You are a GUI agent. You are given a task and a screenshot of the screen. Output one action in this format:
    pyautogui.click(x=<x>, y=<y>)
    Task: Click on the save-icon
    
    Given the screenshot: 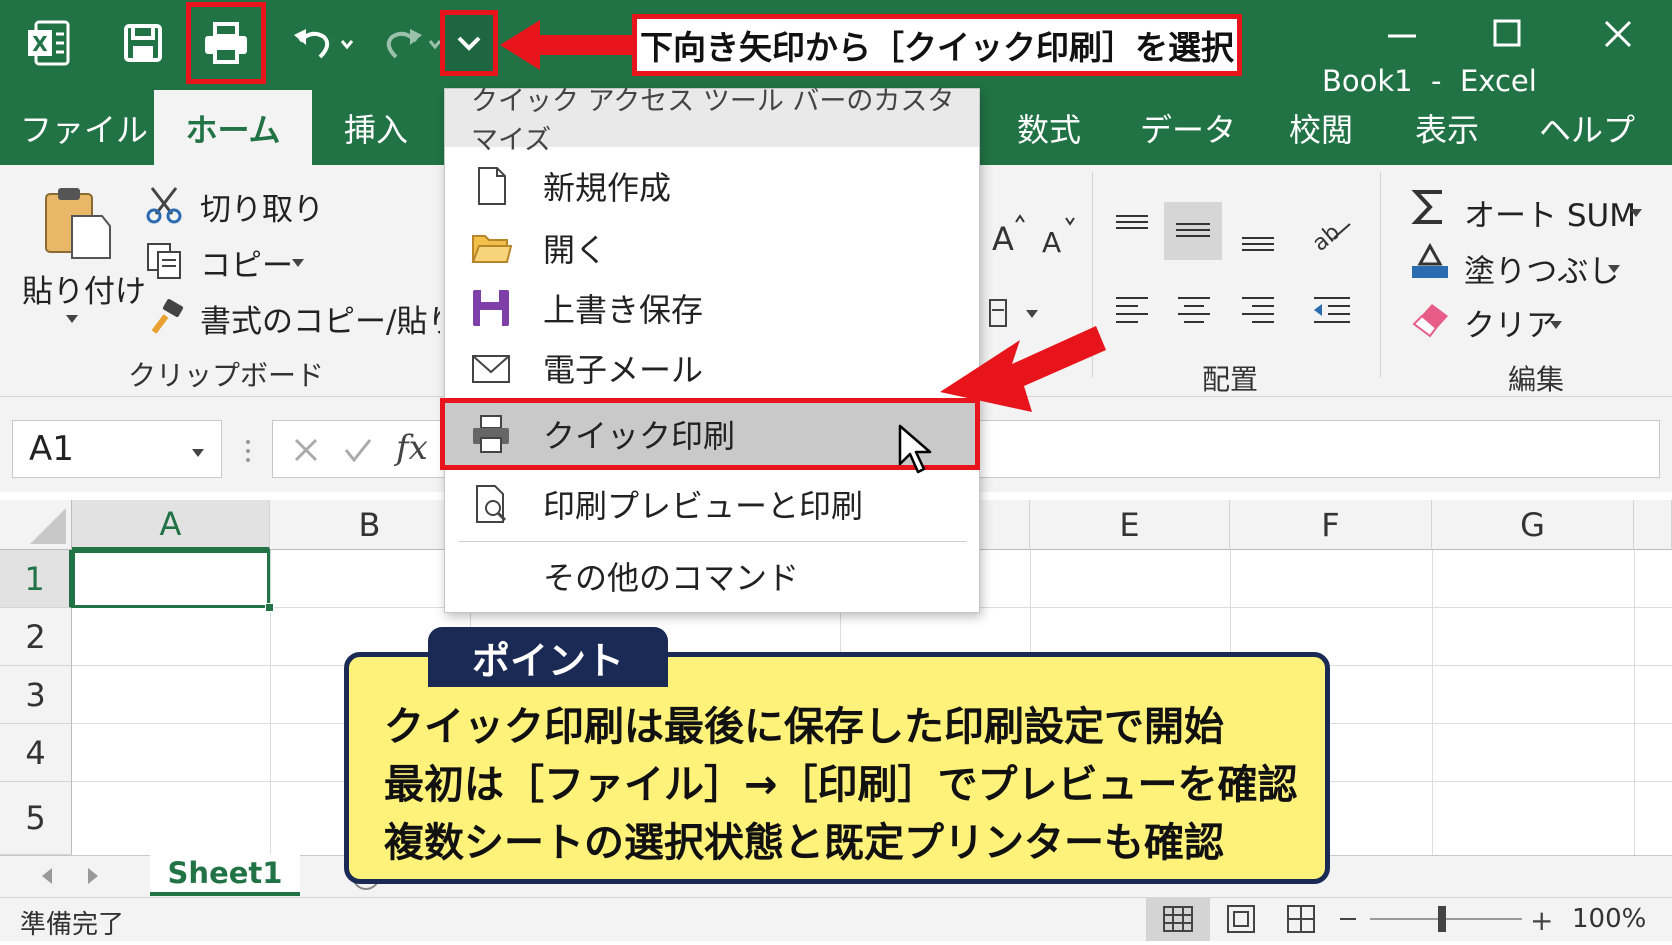 What is the action you would take?
    pyautogui.click(x=143, y=43)
    